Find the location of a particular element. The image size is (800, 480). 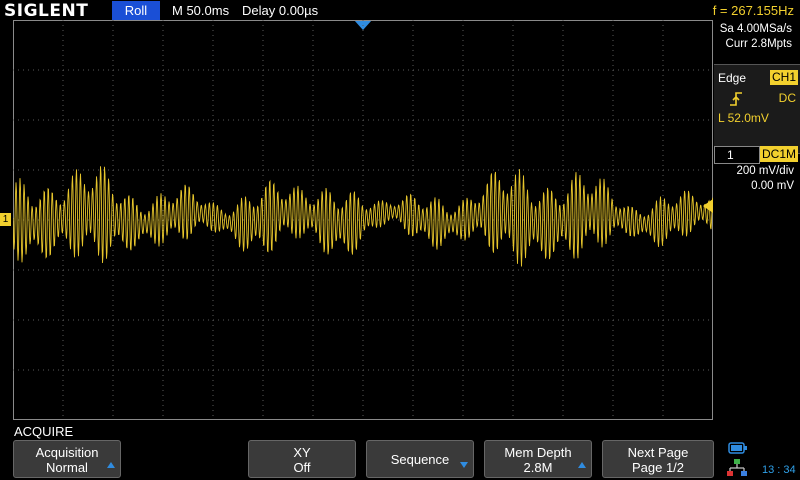

timebase-readout: M 50.0ms is located at coordinates (200, 11).